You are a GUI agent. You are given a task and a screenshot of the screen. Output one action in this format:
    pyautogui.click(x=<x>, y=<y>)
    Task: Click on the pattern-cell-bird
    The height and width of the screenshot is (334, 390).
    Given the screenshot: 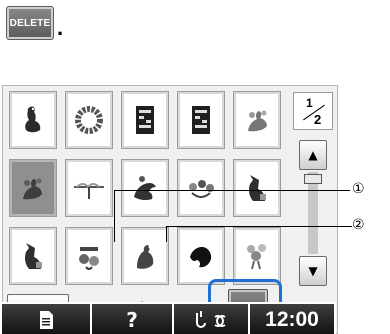 What is the action you would take?
    pyautogui.click(x=145, y=188)
    